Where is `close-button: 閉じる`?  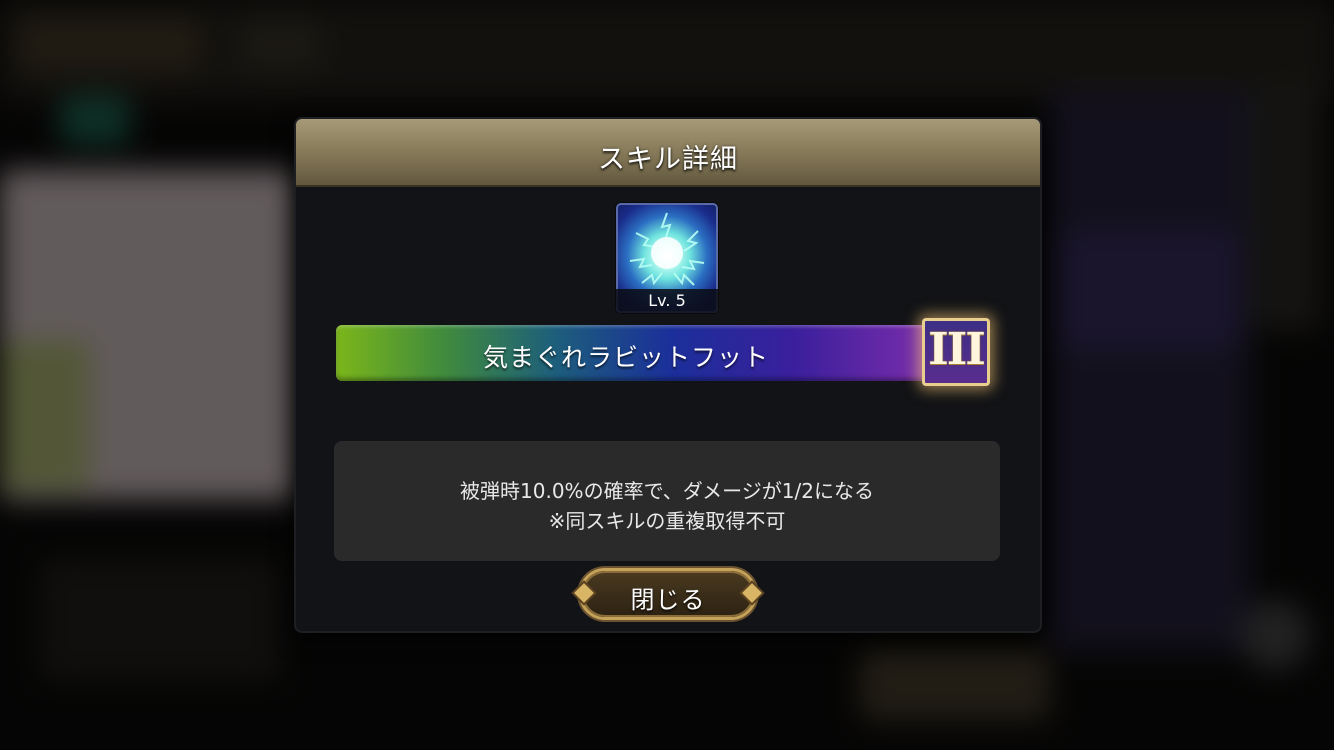 close-button: 閉じる is located at coordinates (668, 594).